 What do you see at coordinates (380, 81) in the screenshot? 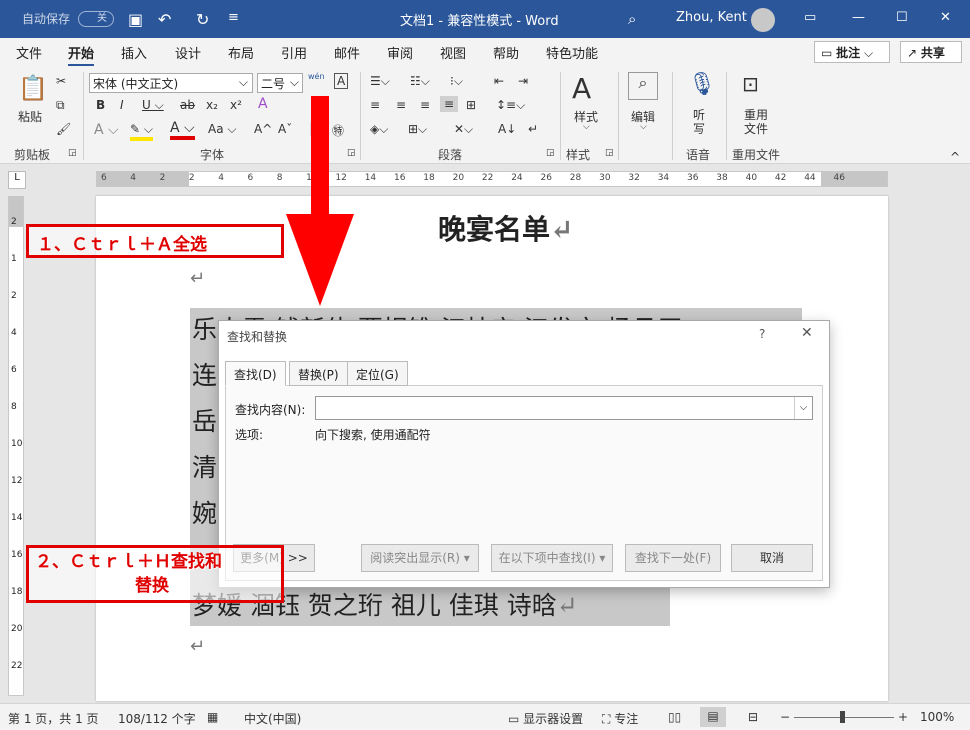
I see `bullets-icon: ☰⌵` at bounding box center [380, 81].